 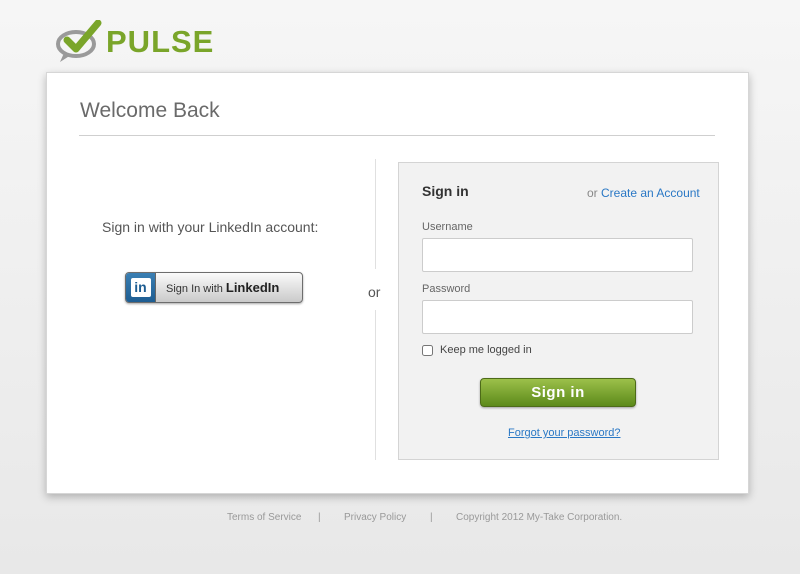 I want to click on vertical-divider-top, so click(x=375, y=214).